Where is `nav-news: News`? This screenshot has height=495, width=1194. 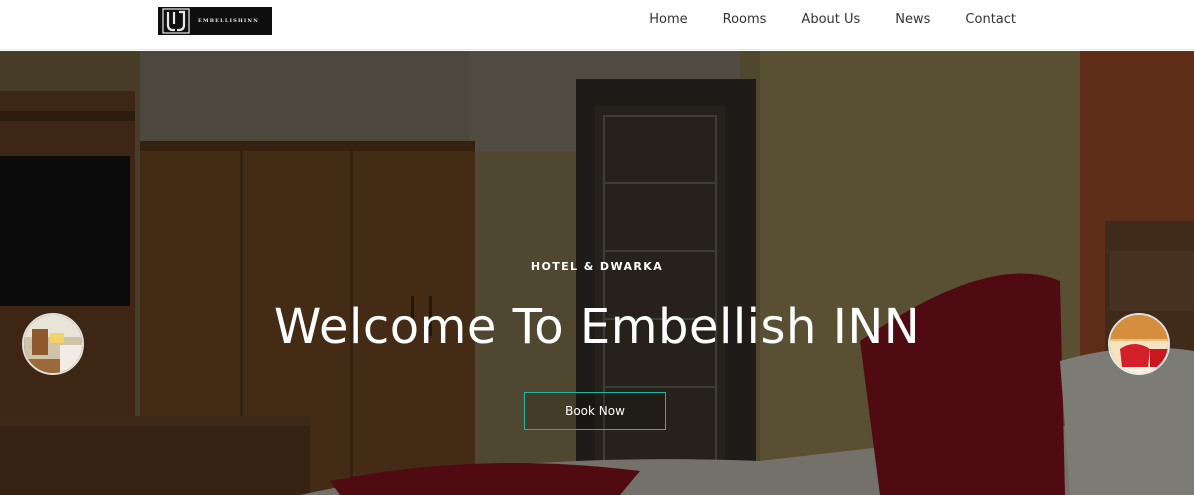 nav-news: News is located at coordinates (912, 19).